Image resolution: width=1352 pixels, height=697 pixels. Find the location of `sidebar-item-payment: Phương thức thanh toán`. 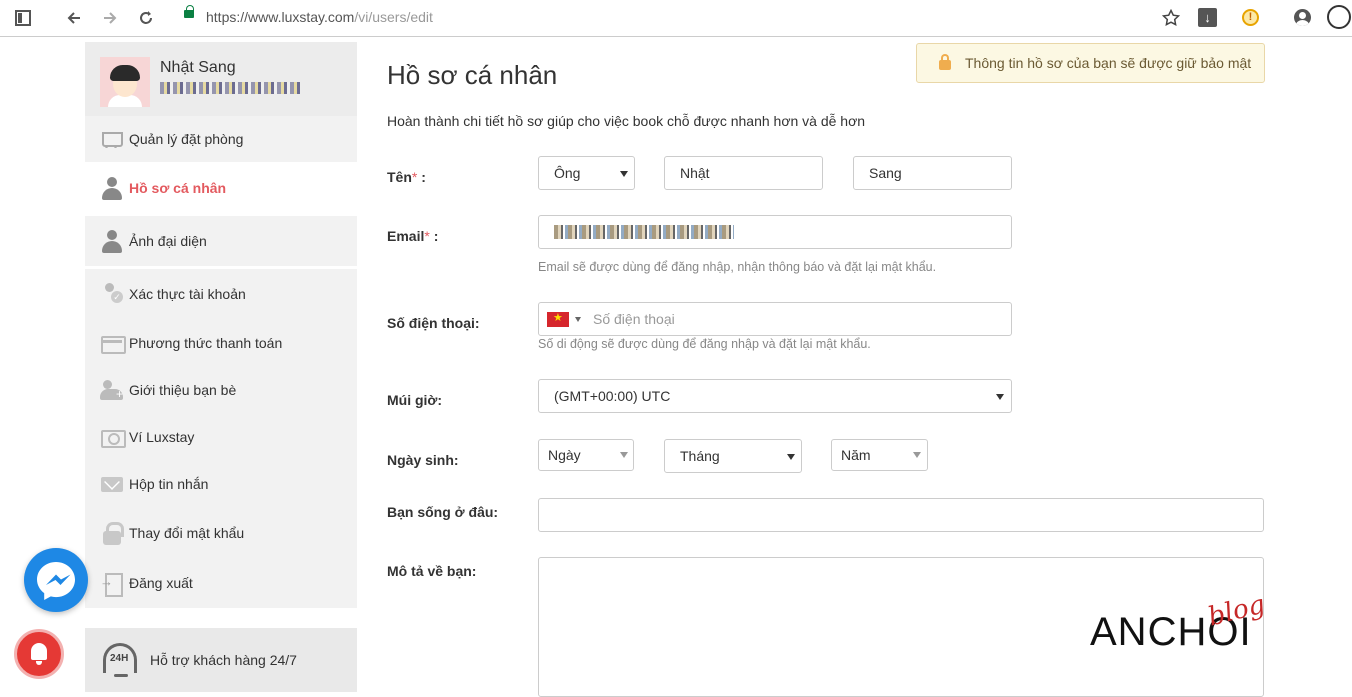

sidebar-item-payment: Phương thức thanh toán is located at coordinates (221, 343).